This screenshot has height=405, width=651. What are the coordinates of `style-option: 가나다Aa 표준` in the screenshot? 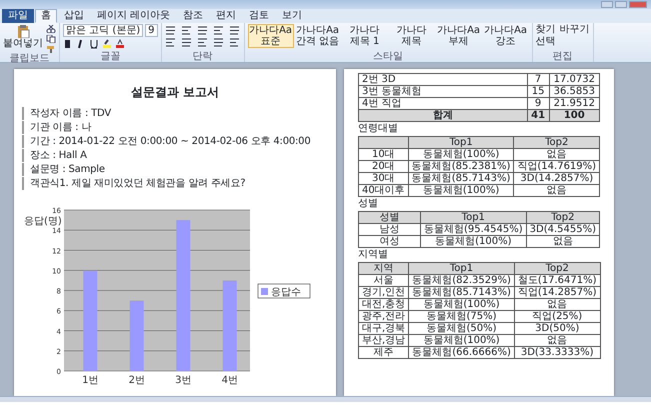 It's located at (271, 36).